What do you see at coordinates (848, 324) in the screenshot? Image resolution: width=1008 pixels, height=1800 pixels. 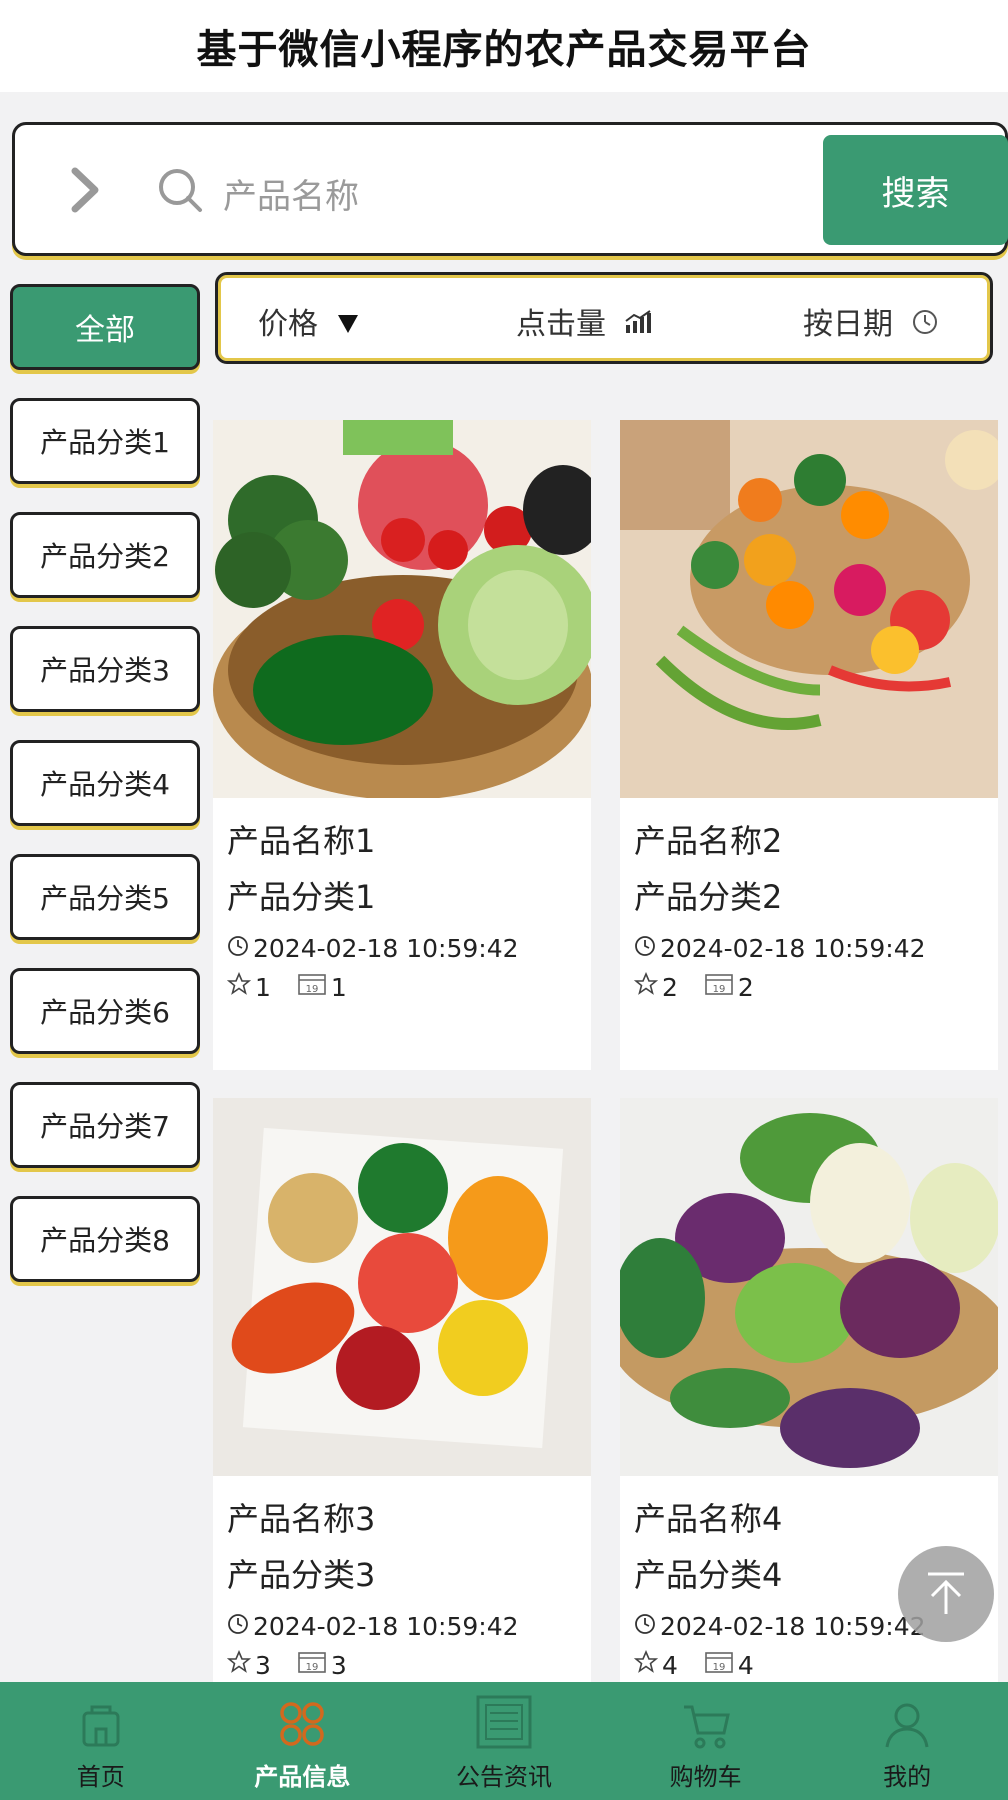 I see `sort-date-label: 按日期` at bounding box center [848, 324].